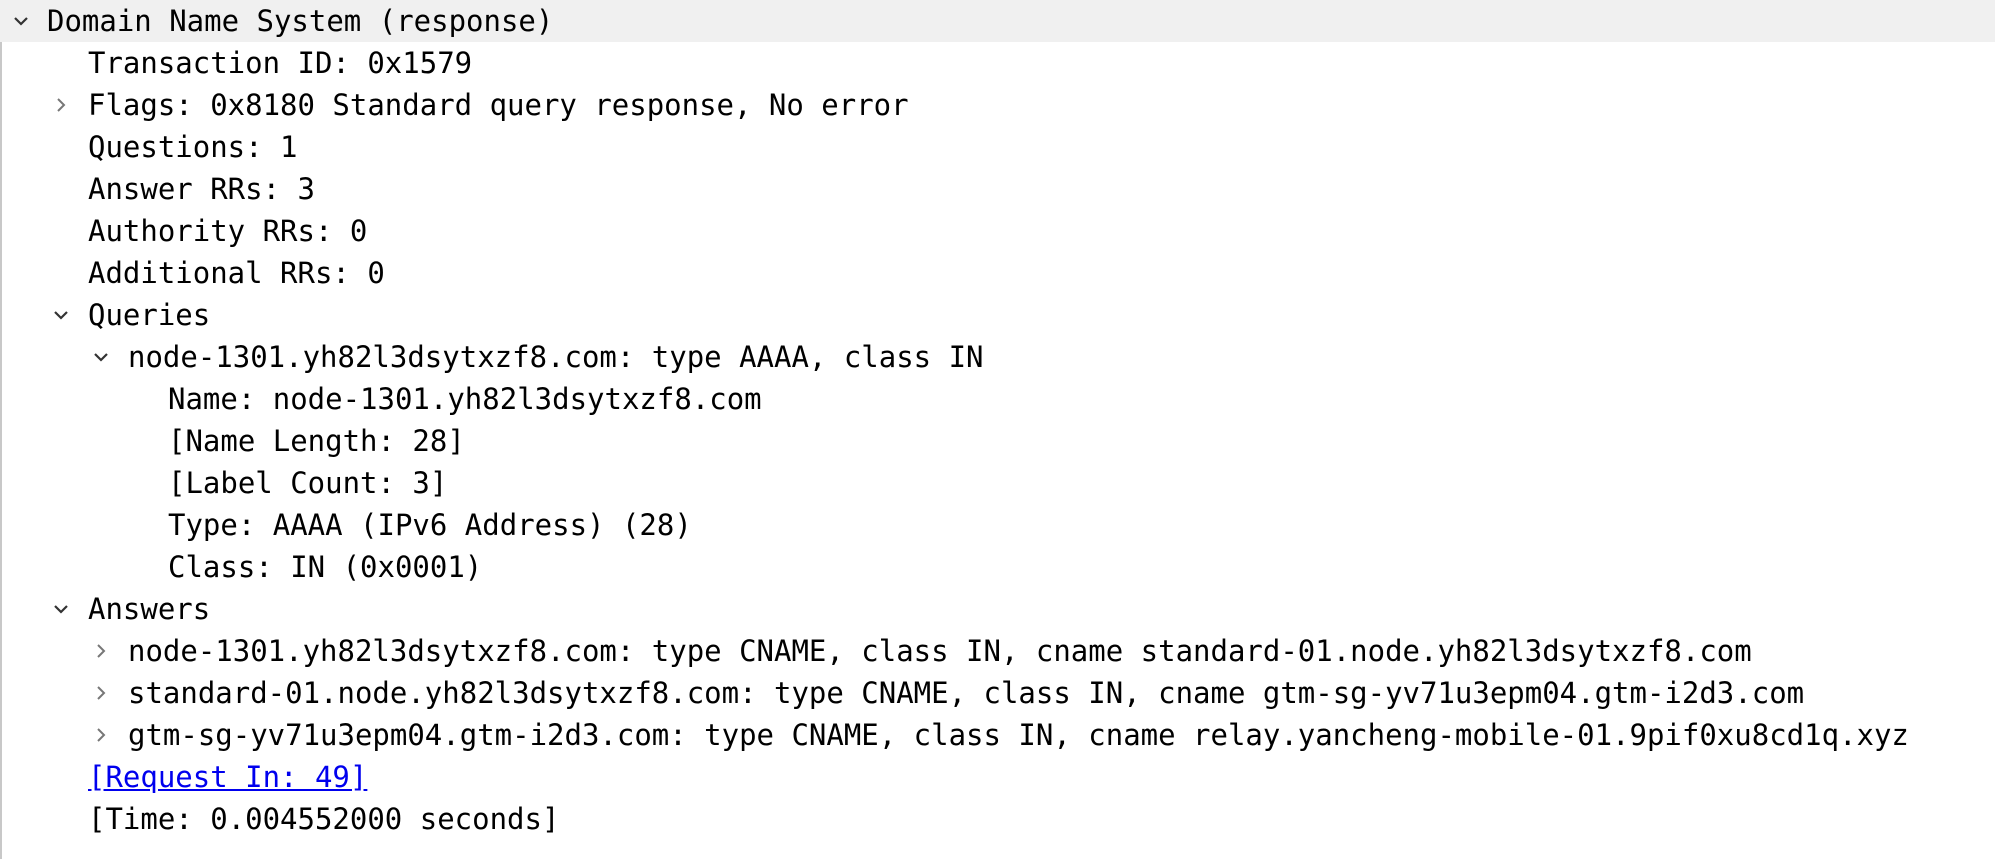  Describe the element at coordinates (997, 189) in the screenshot. I see `tree-leaf-answer-rrs: Answer RRs: 3` at that location.